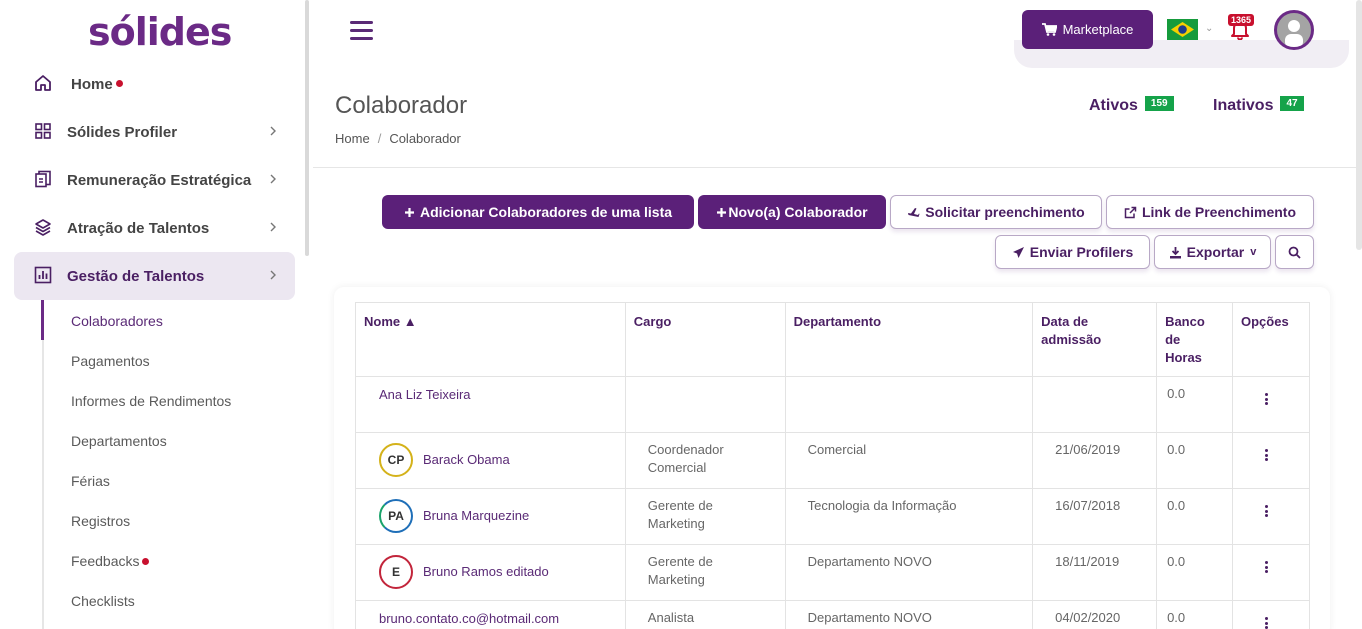 The height and width of the screenshot is (629, 1362). Describe the element at coordinates (476, 516) in the screenshot. I see `colaborador-name-link: Bruna Marquezine` at that location.